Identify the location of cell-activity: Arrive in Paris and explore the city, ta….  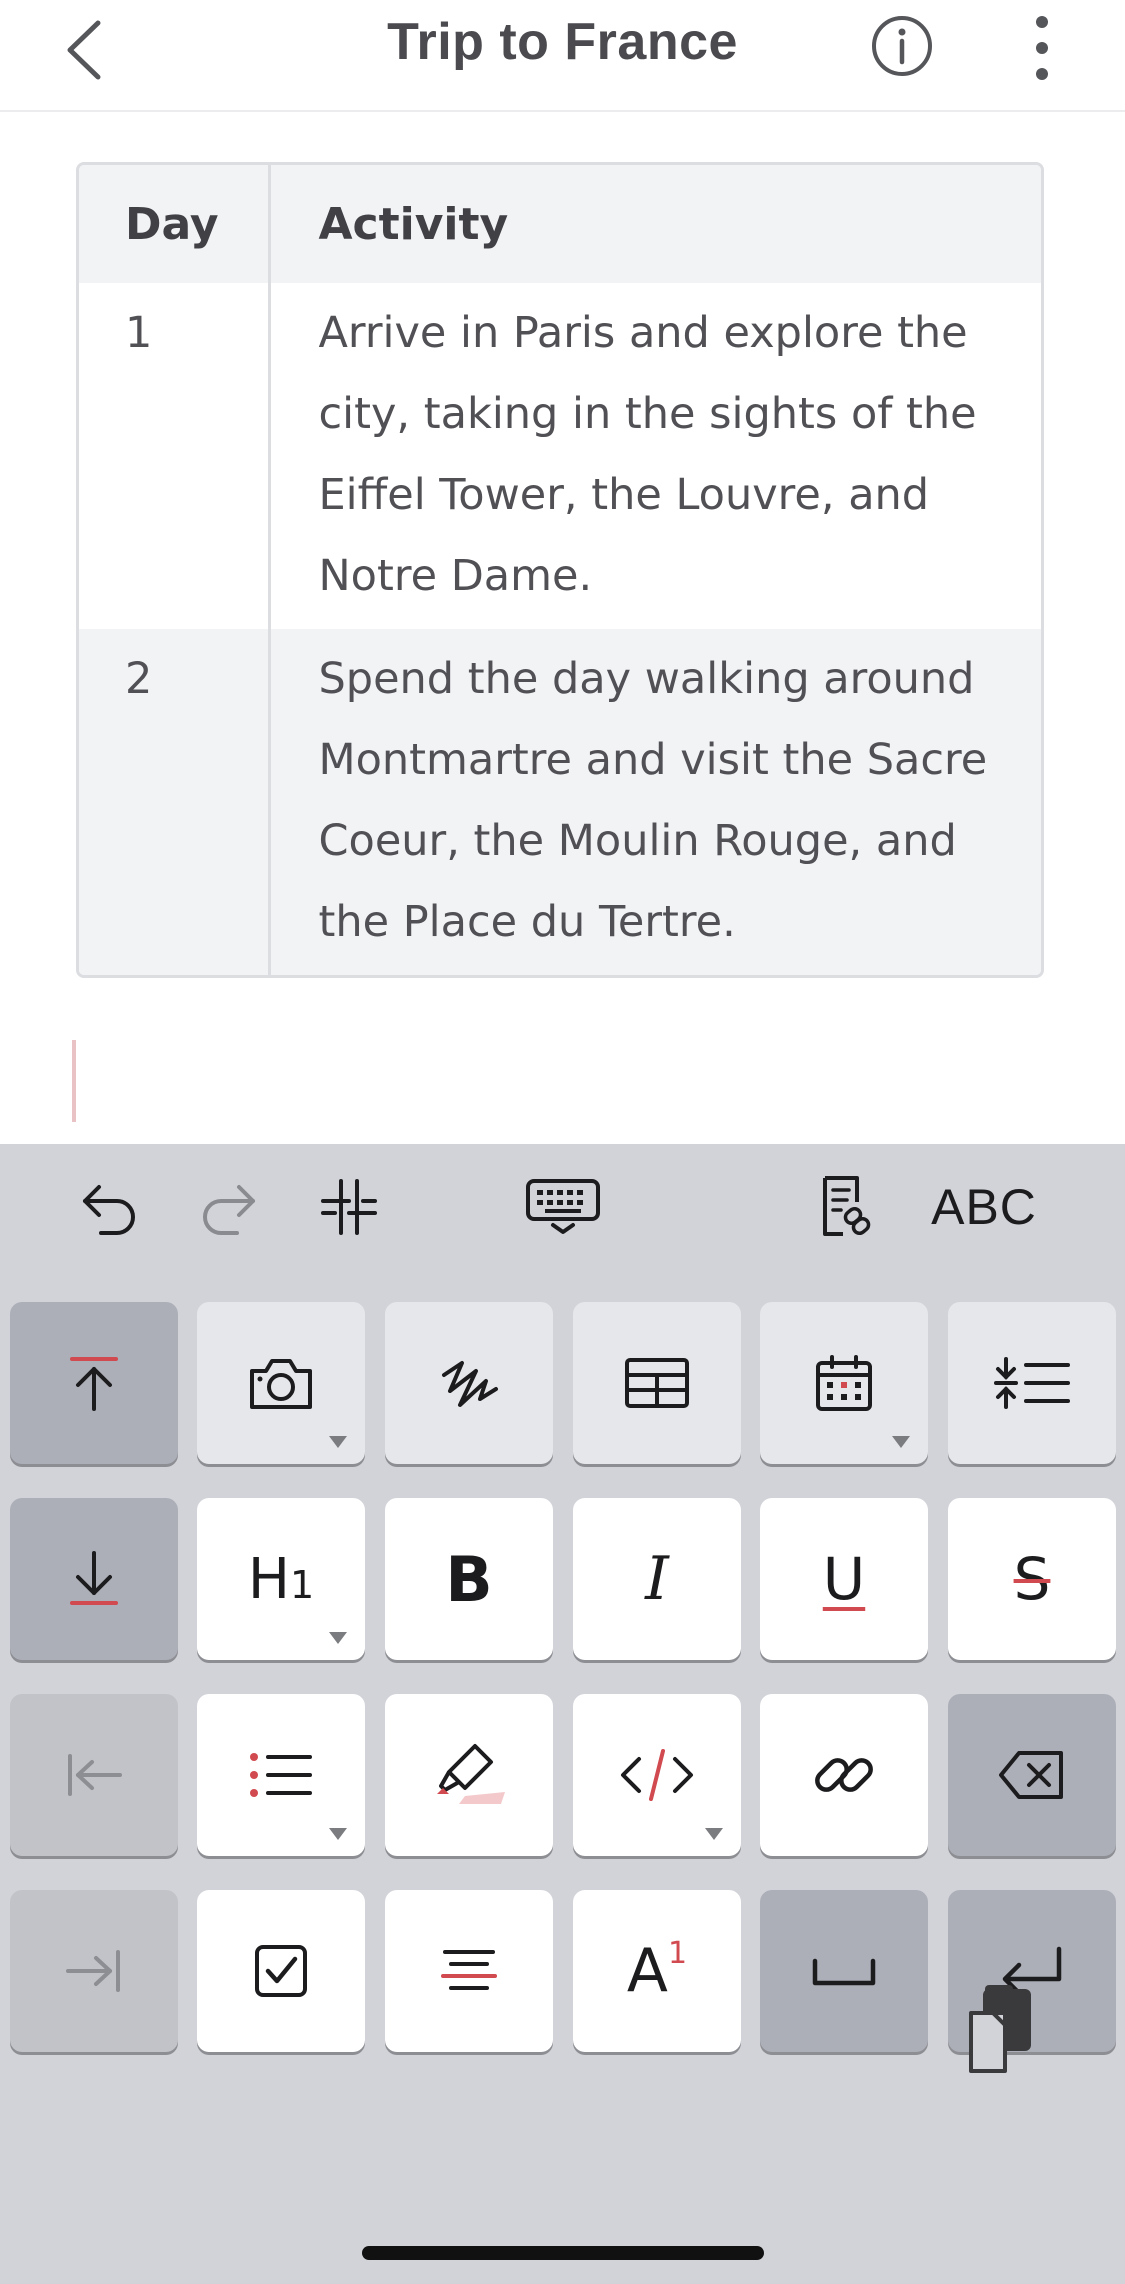
(655, 456).